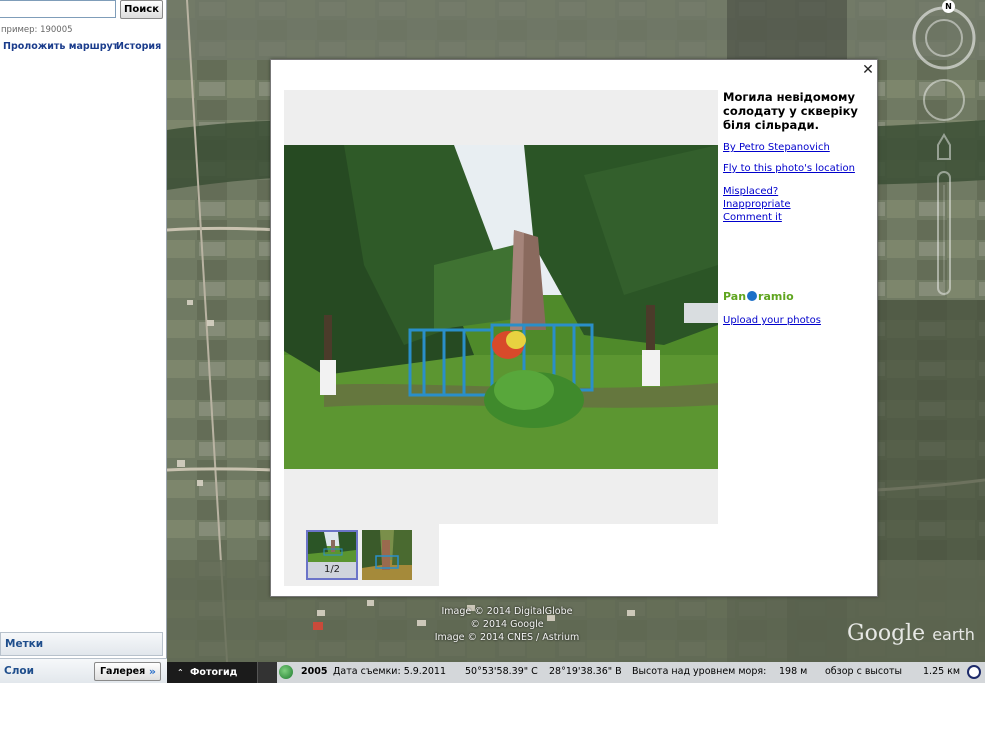 This screenshot has width=1000, height=750. What do you see at coordinates (699, 671) in the screenshot?
I see `elevation-label: Высота над уровнем моря:` at bounding box center [699, 671].